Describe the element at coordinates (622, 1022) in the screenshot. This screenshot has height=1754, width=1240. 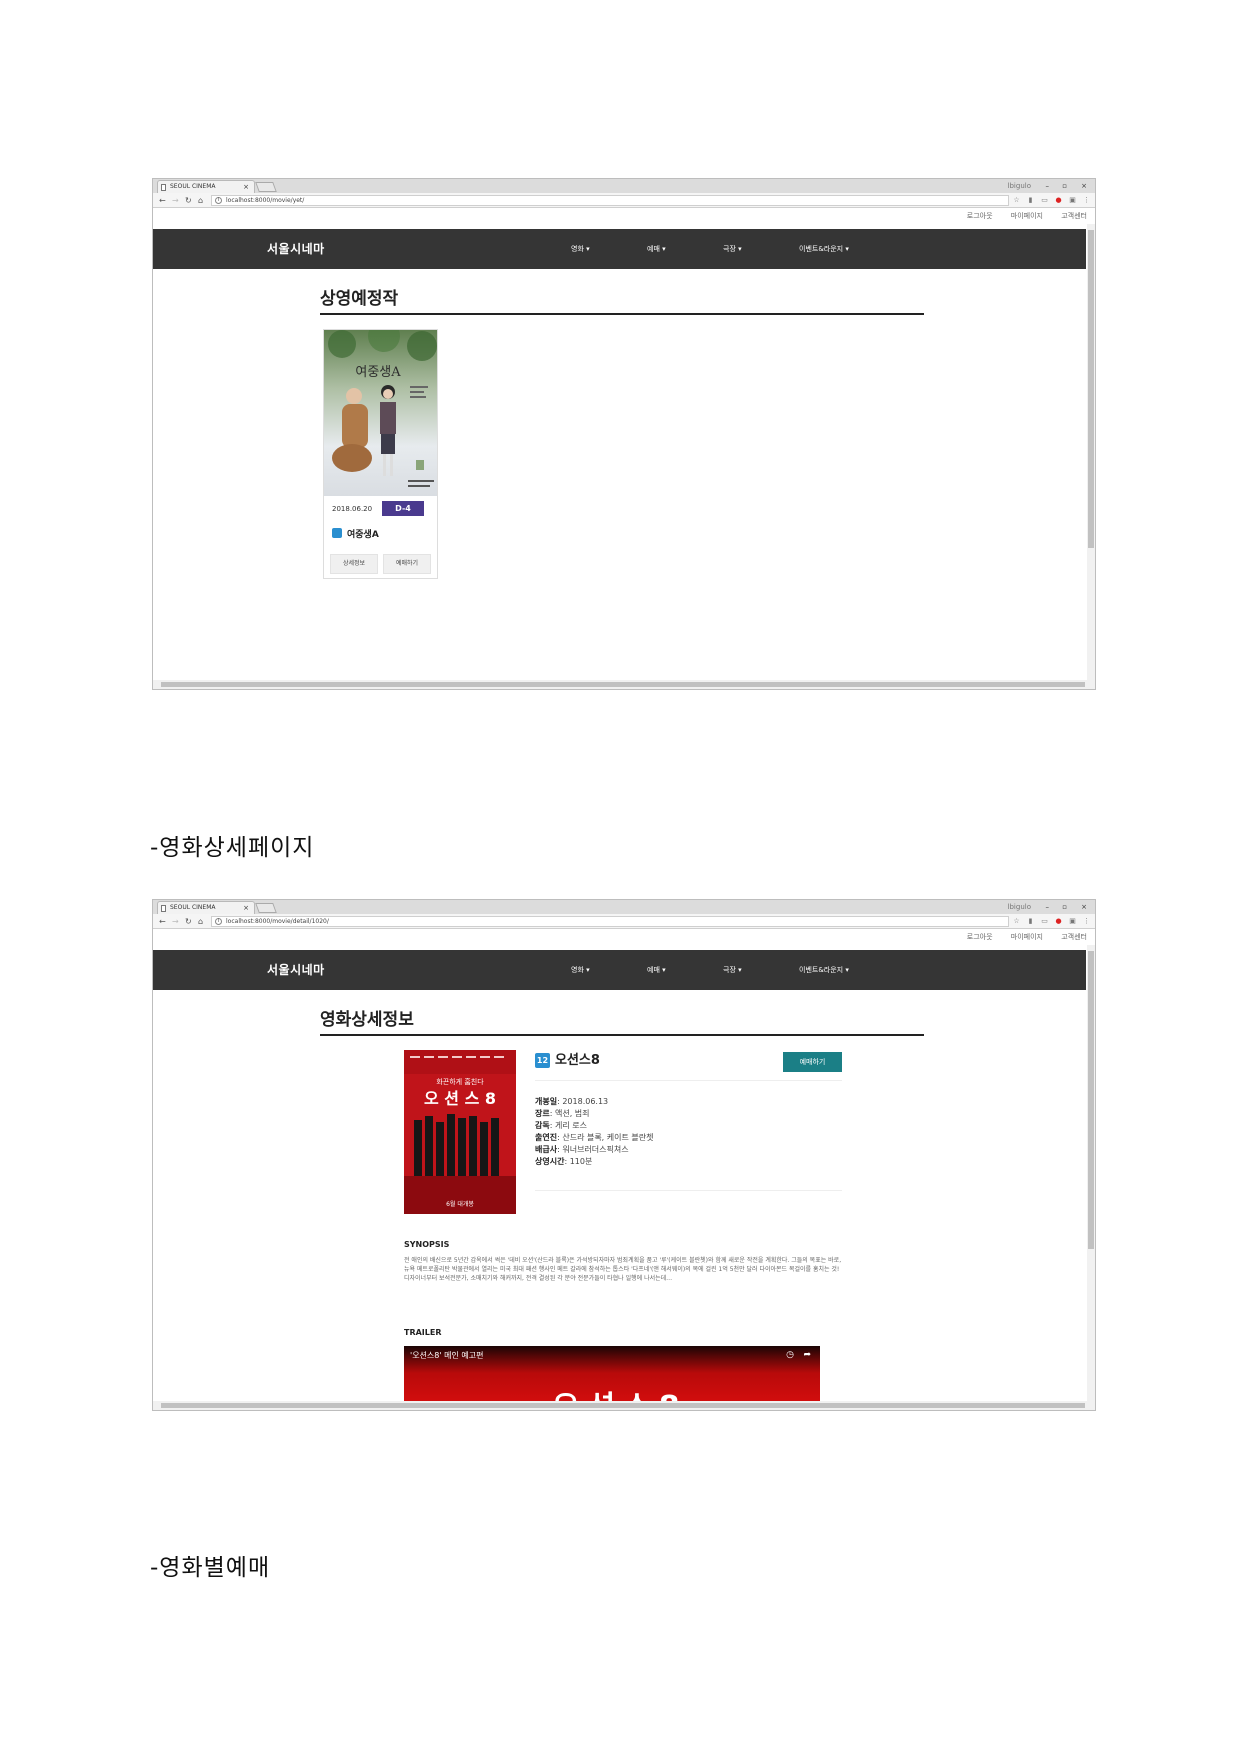
I see `page-title: 영화상세정보` at that location.